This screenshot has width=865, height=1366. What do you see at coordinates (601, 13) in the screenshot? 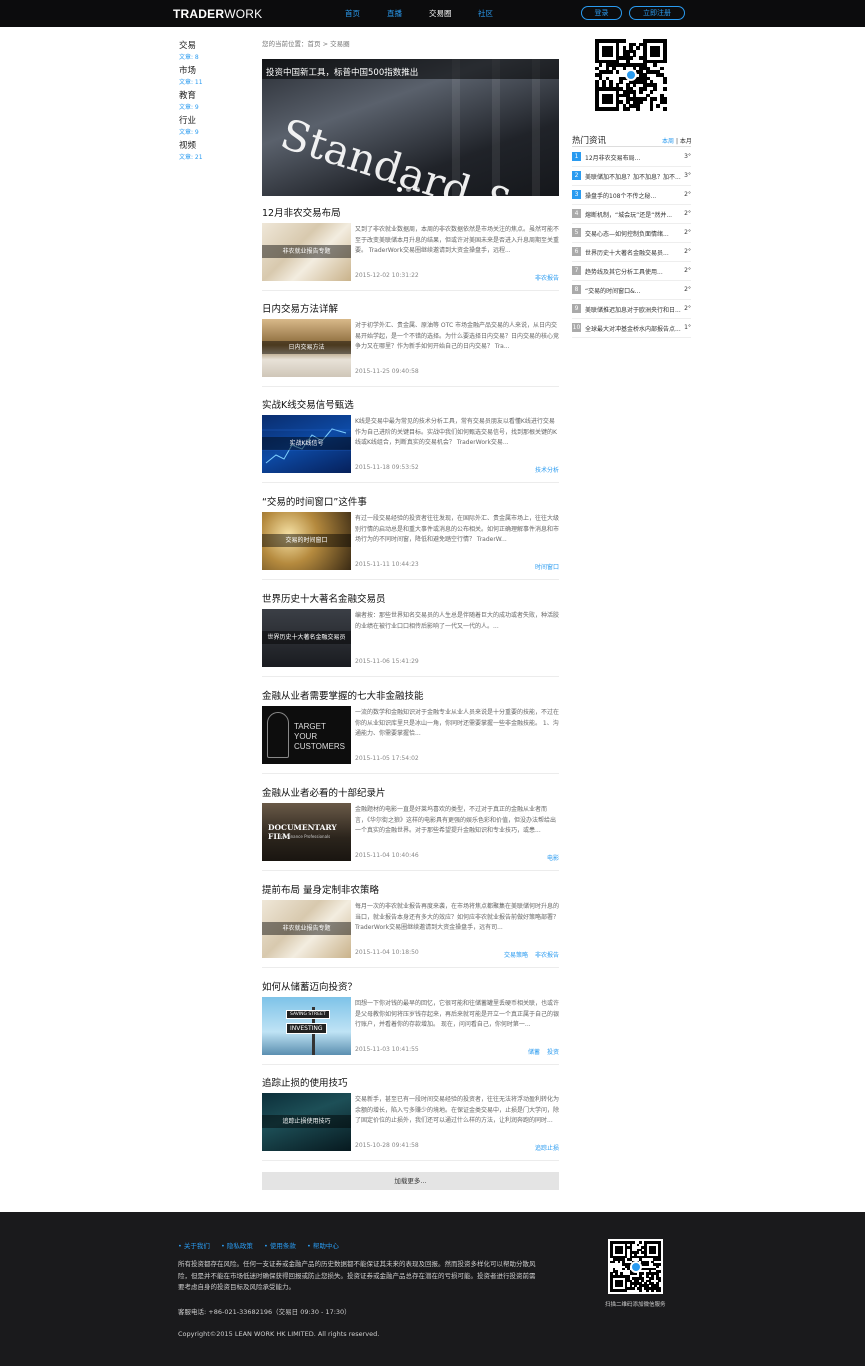
I see `login-button: 登录` at bounding box center [601, 13].